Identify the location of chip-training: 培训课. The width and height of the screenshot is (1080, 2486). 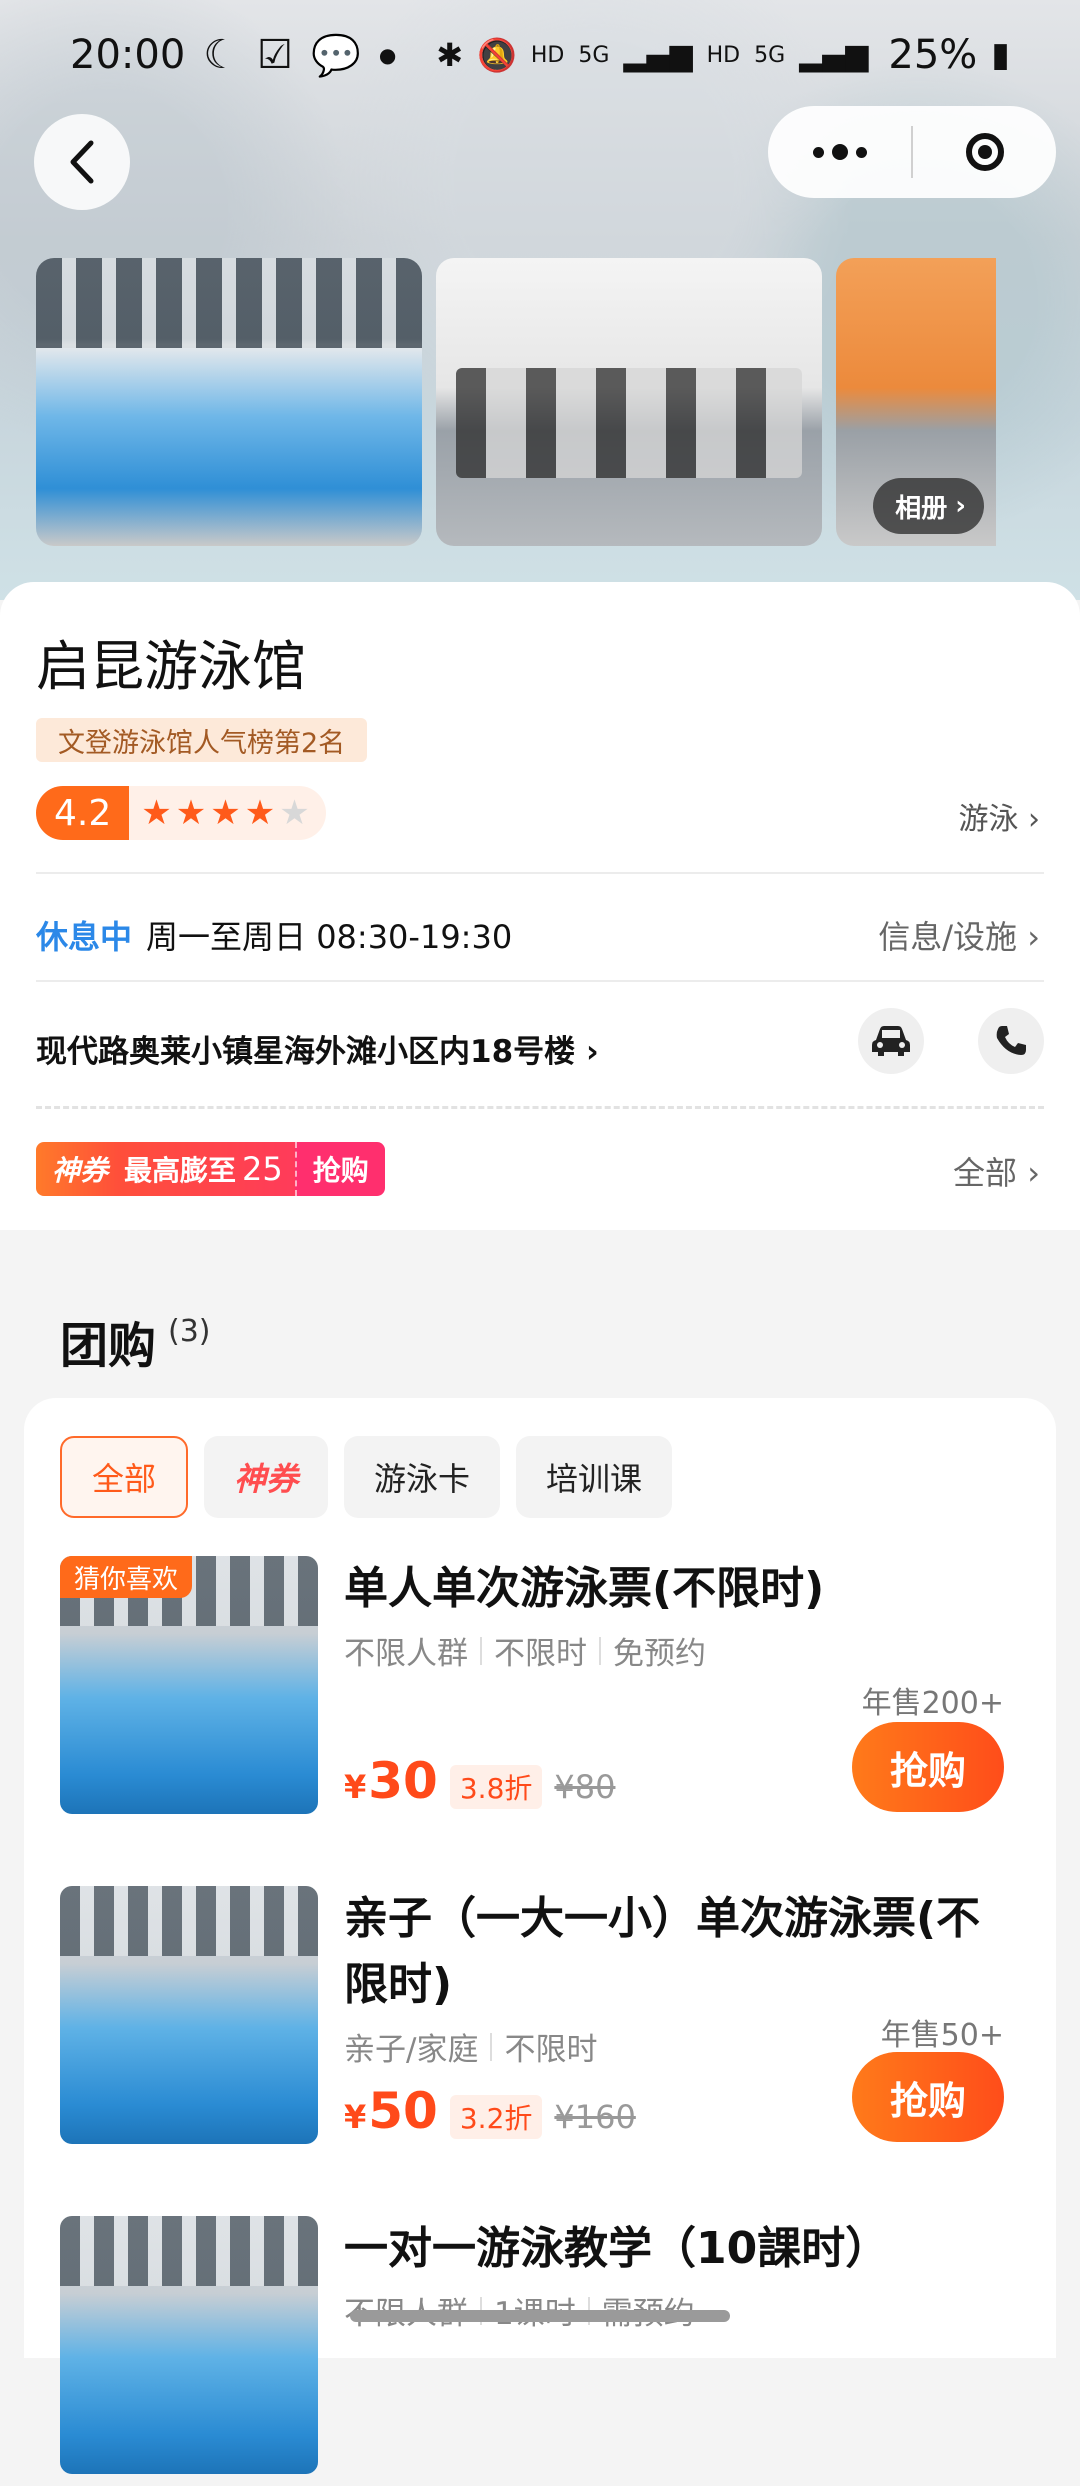
(594, 1477).